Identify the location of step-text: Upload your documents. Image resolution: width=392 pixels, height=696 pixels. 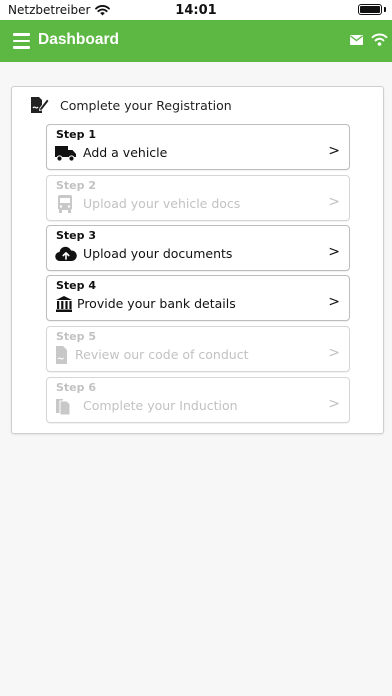
(158, 253).